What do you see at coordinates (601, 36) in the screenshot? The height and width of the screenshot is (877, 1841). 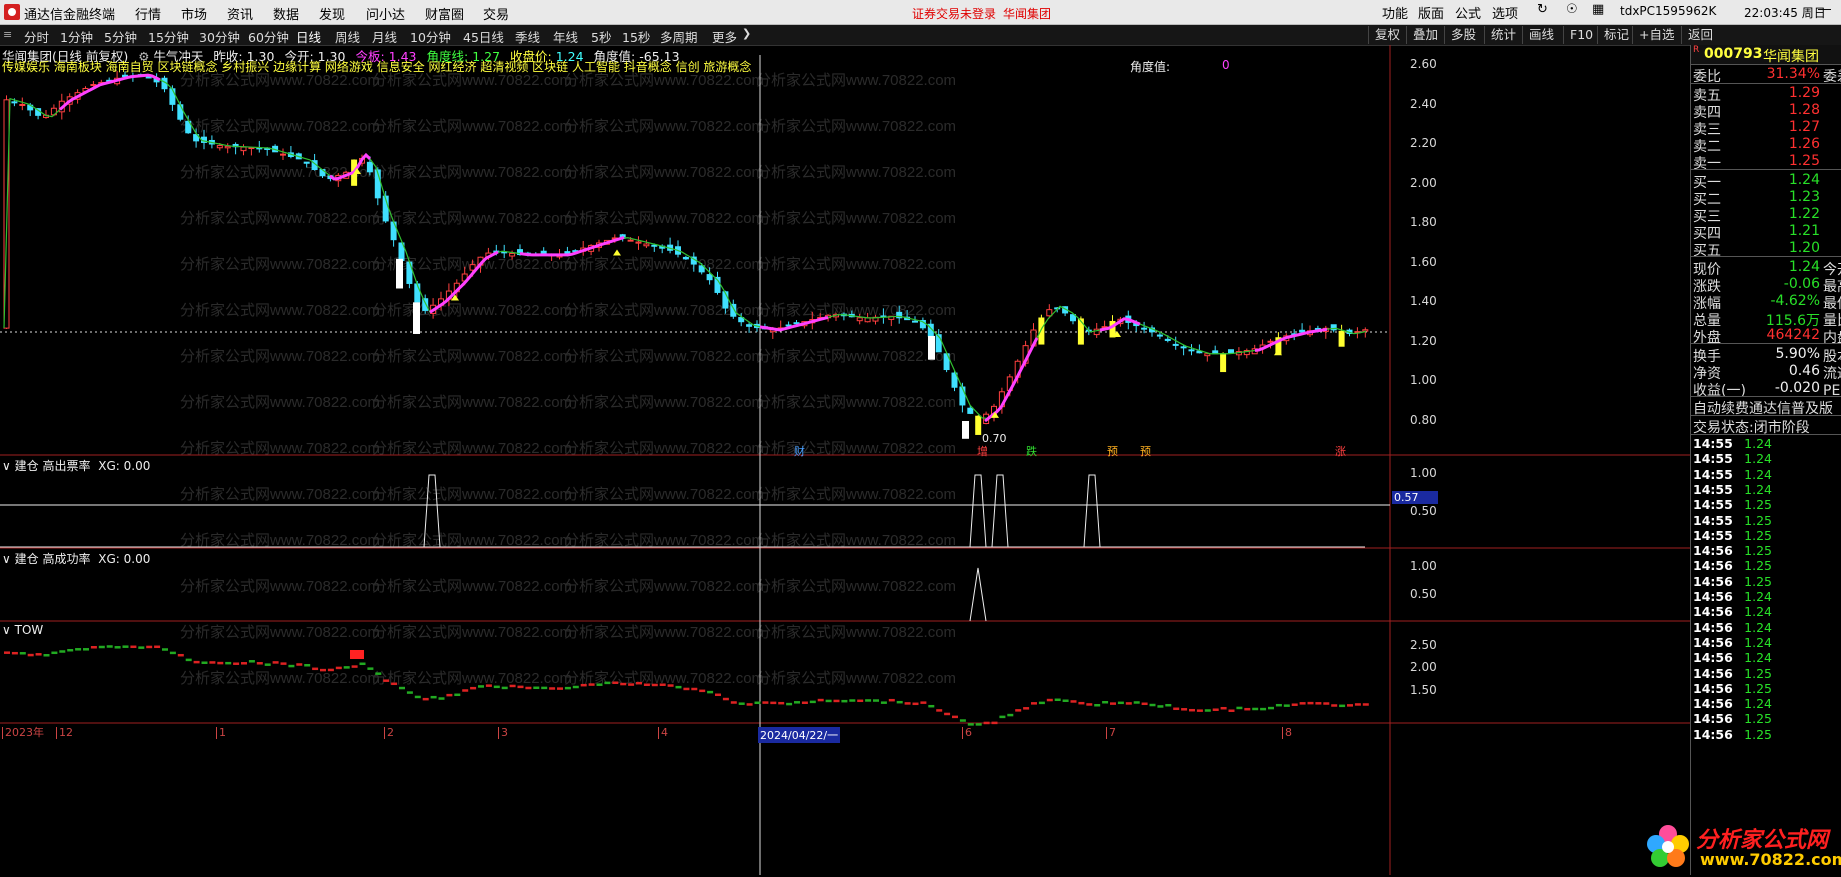 I see `period-5sec: 5秒` at bounding box center [601, 36].